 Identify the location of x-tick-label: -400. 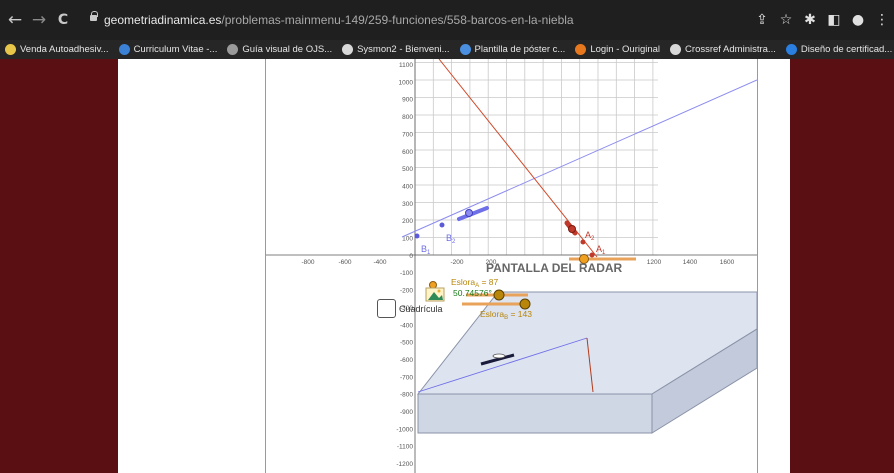
(379, 262).